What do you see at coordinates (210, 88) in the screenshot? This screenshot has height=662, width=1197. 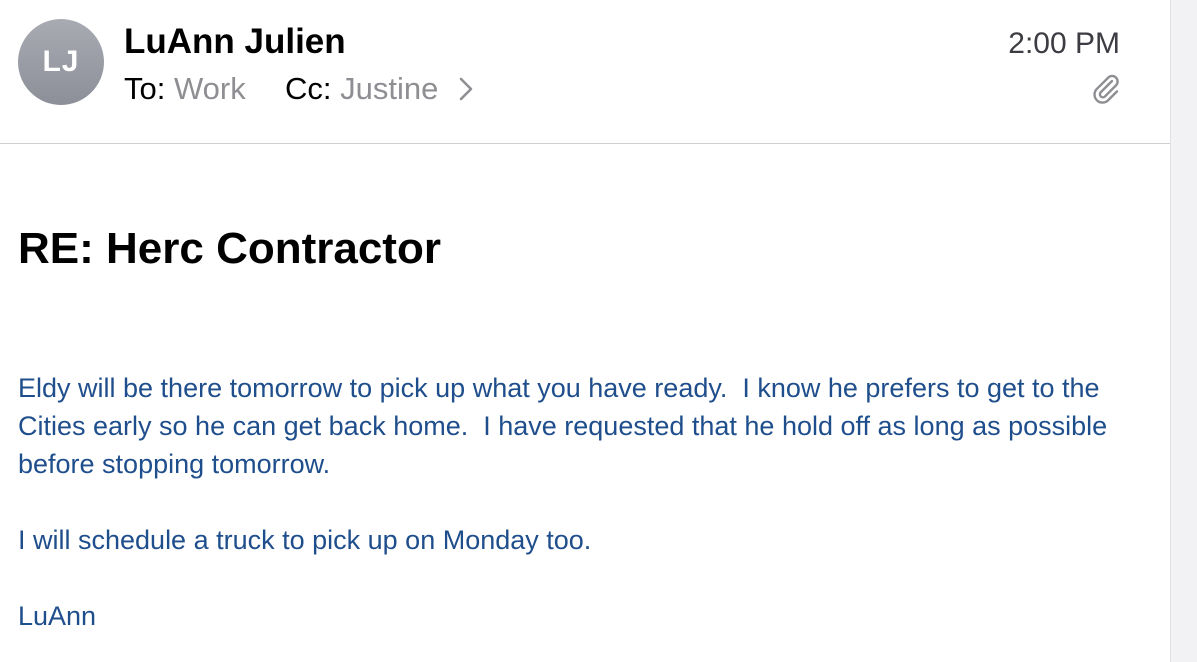 I see `to-recipient: Work` at bounding box center [210, 88].